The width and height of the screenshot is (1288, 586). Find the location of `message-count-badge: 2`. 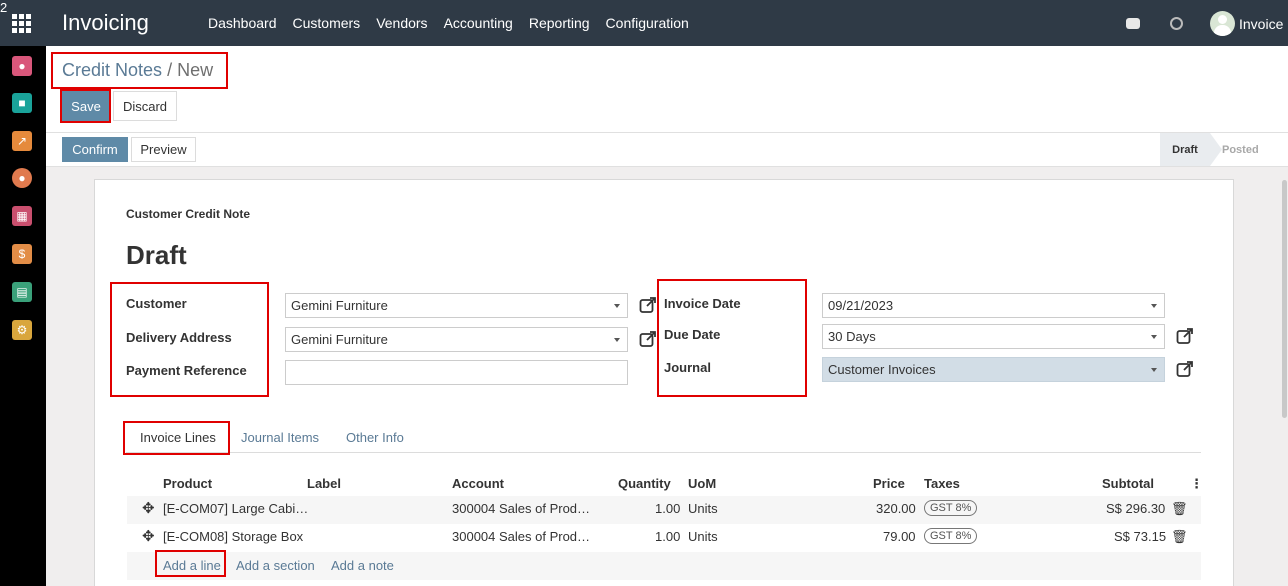

message-count-badge: 2 is located at coordinates (4, 7).